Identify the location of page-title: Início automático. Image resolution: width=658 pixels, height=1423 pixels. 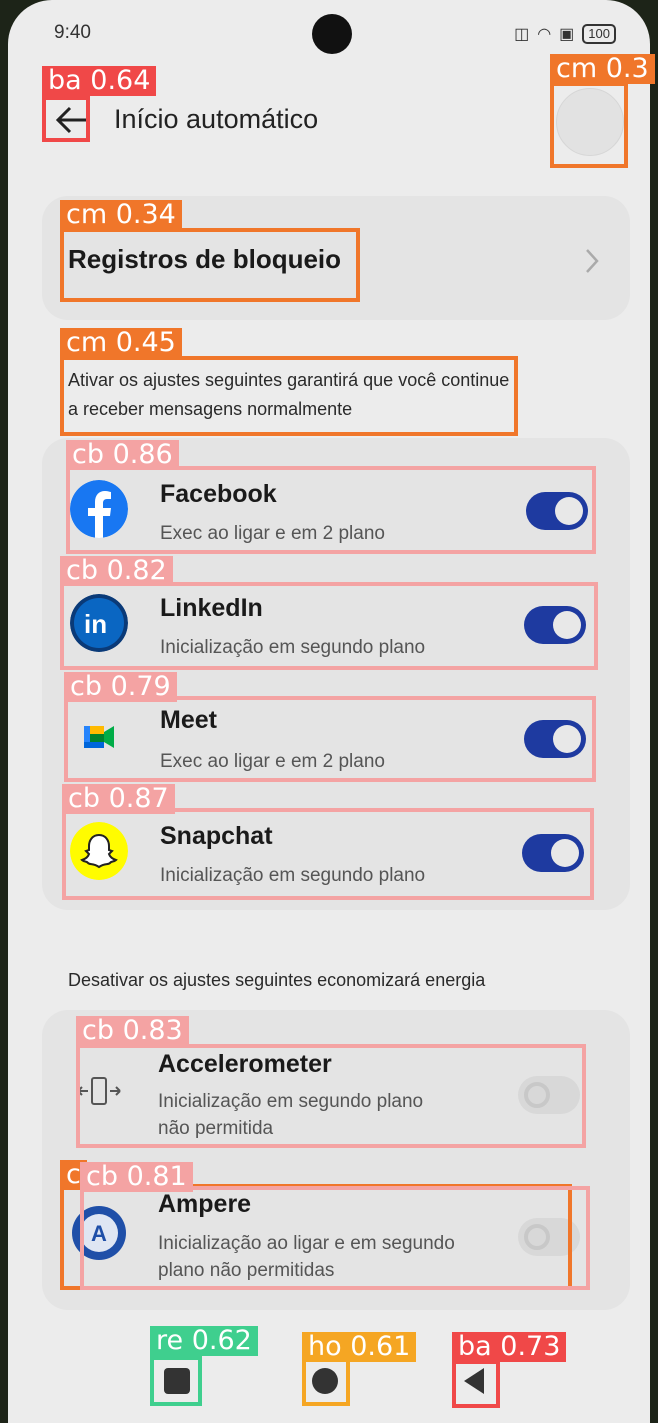
(216, 119).